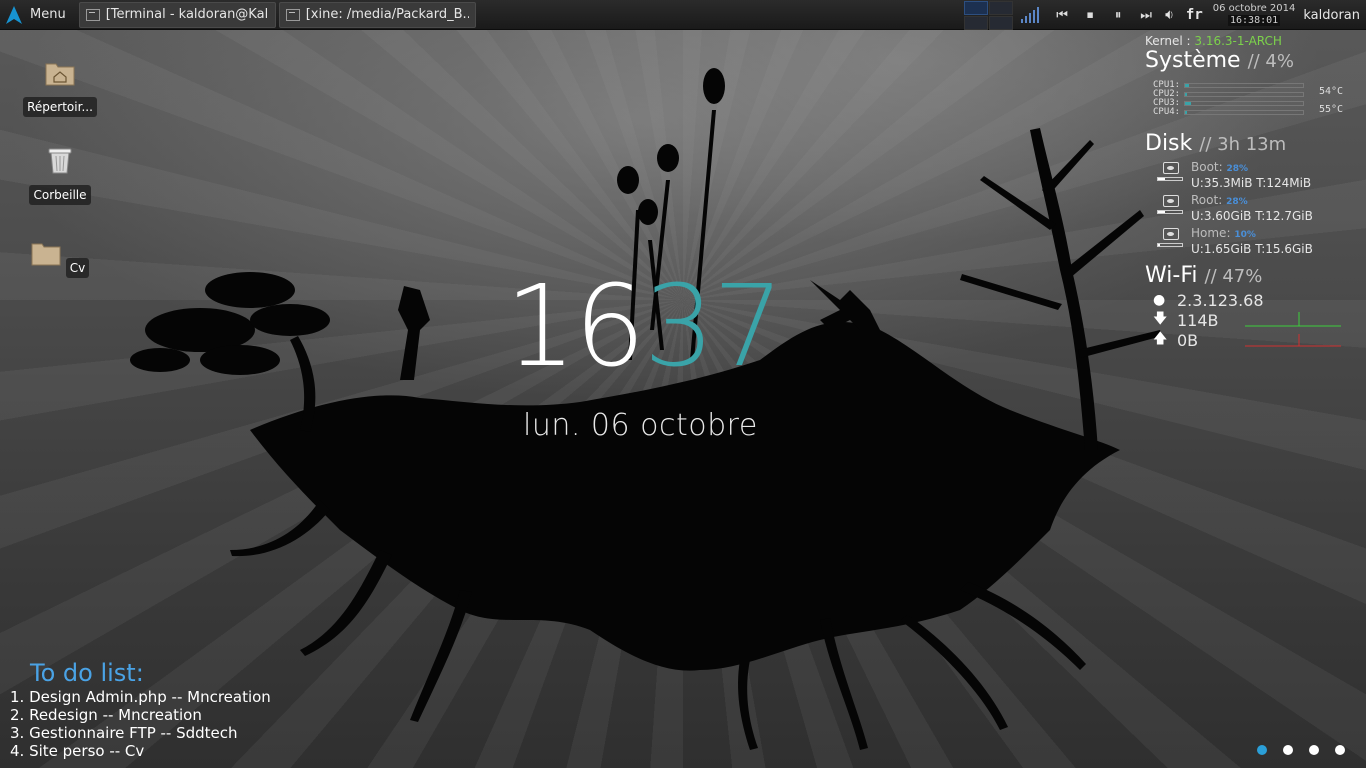  What do you see at coordinates (575, 327) in the screenshot?
I see `clock-hours: 16` at bounding box center [575, 327].